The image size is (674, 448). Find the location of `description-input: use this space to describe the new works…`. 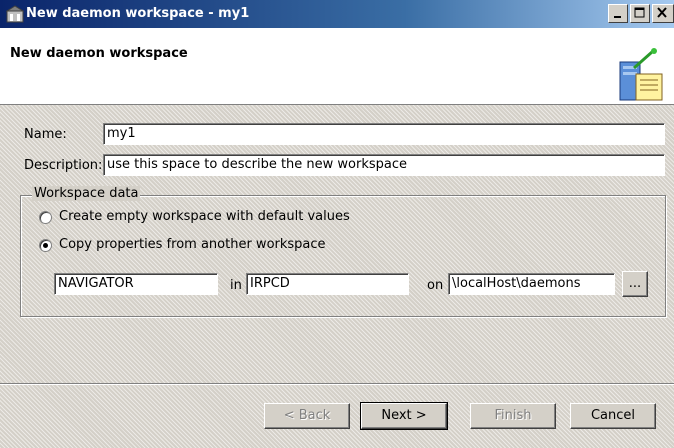

description-input: use this space to describe the new works… is located at coordinates (384, 165).